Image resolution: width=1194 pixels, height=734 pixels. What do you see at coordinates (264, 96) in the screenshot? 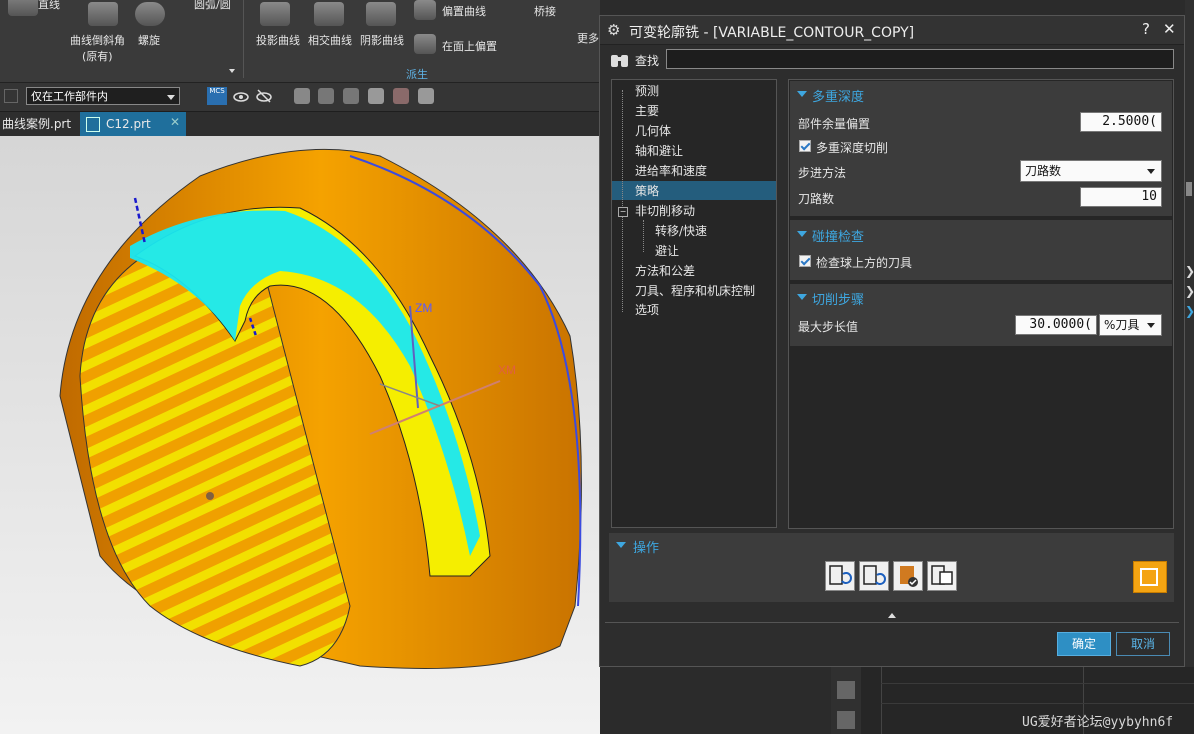
I see `hide-eye-icon` at bounding box center [264, 96].